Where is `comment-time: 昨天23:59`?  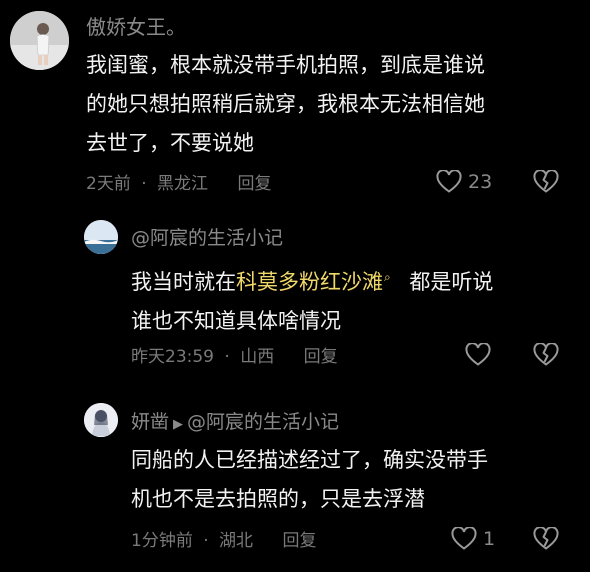 comment-time: 昨天23:59 is located at coordinates (172, 357).